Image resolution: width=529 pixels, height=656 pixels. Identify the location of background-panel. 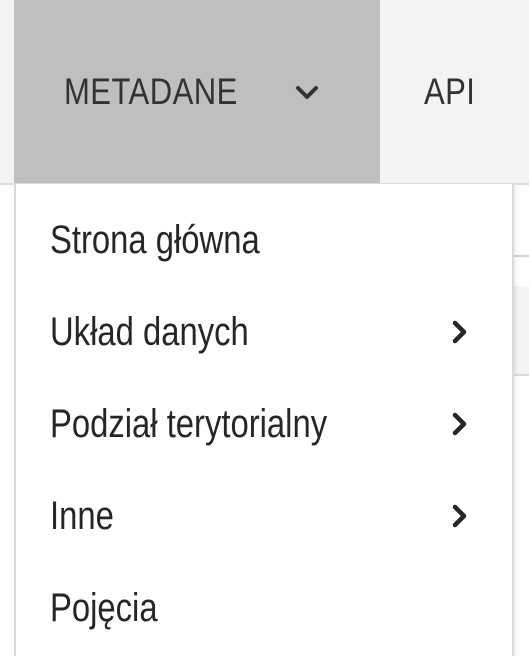
(521, 331).